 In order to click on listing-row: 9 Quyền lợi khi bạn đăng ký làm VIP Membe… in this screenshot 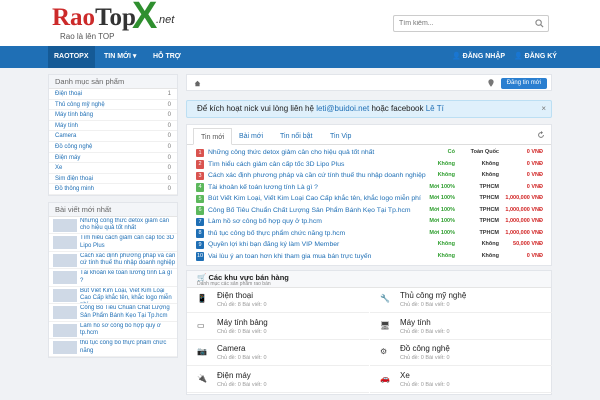, I will do `click(369, 245)`.